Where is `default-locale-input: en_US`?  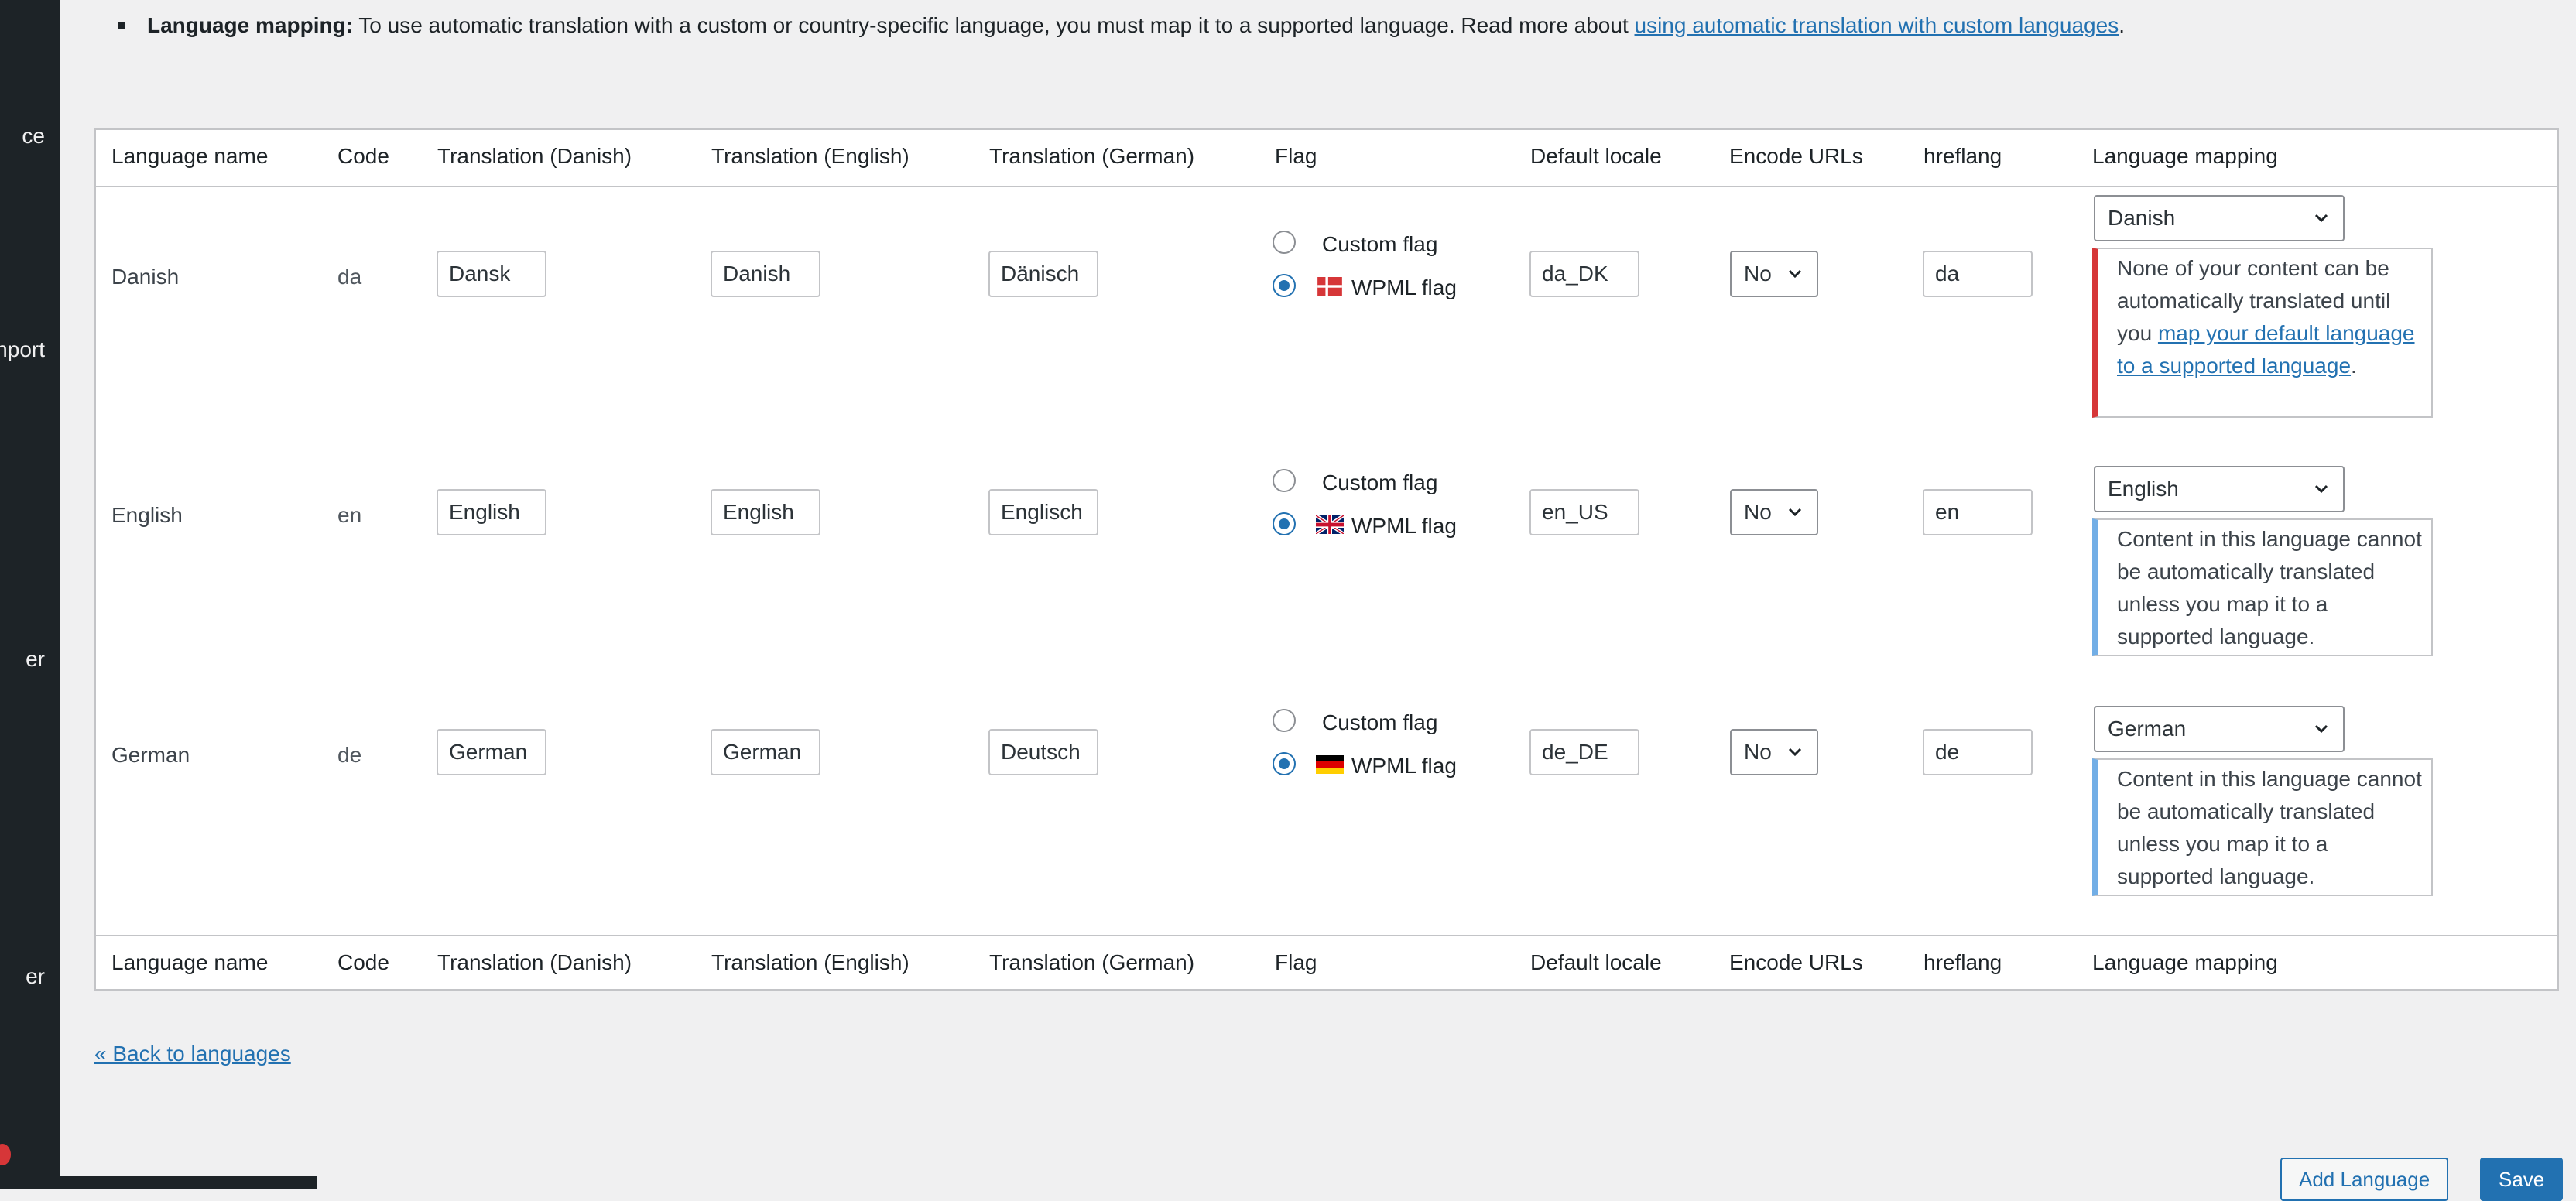
default-locale-input: en_US is located at coordinates (1585, 512).